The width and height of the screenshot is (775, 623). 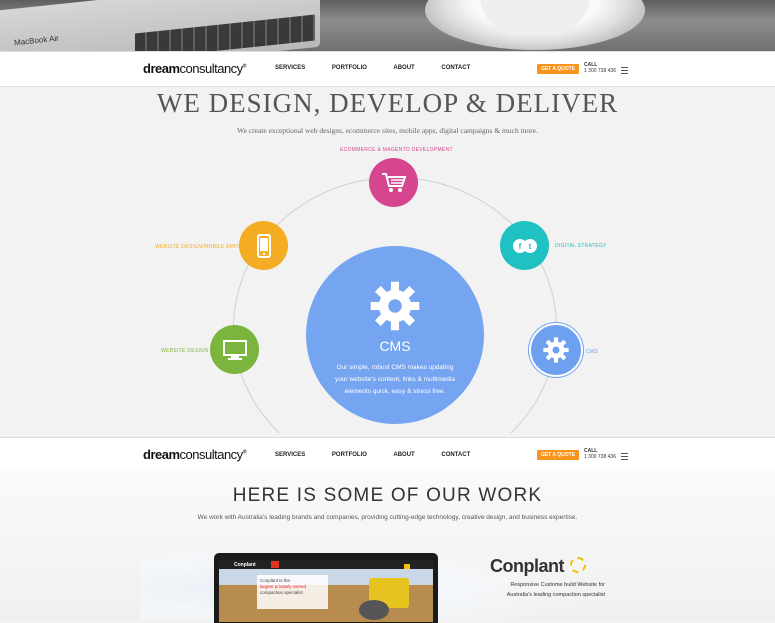 What do you see at coordinates (198, 247) in the screenshot?
I see `mobile-apps-label: WEBSITE DESIGN/MOBILE APPS` at bounding box center [198, 247].